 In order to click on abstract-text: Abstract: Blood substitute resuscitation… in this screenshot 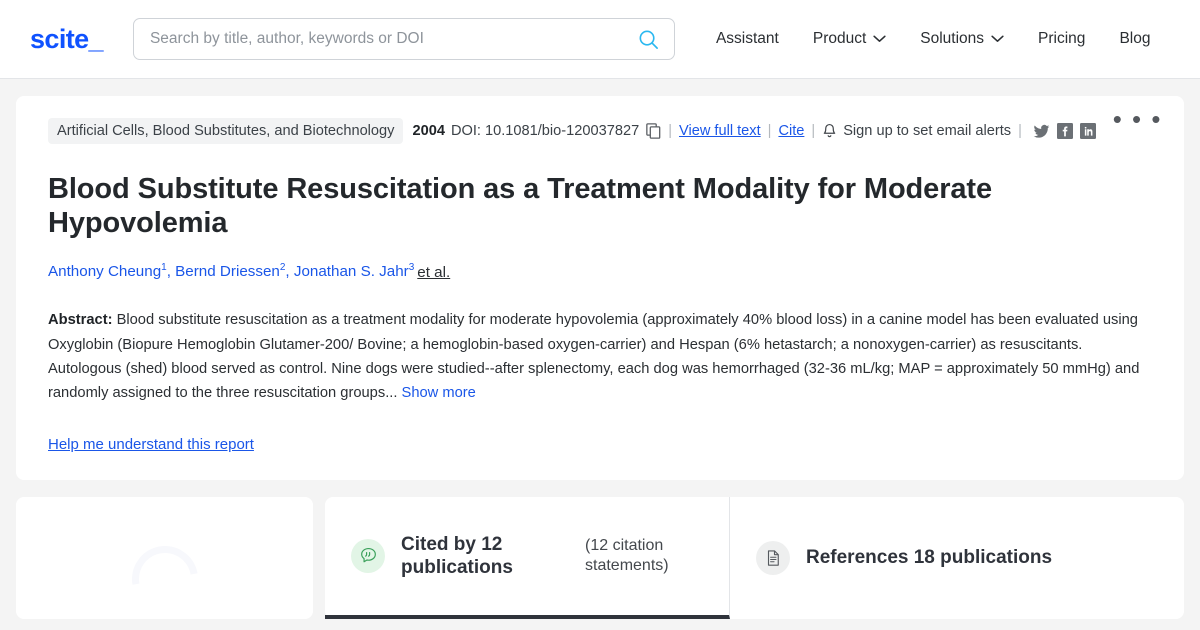, I will do `click(600, 357)`.